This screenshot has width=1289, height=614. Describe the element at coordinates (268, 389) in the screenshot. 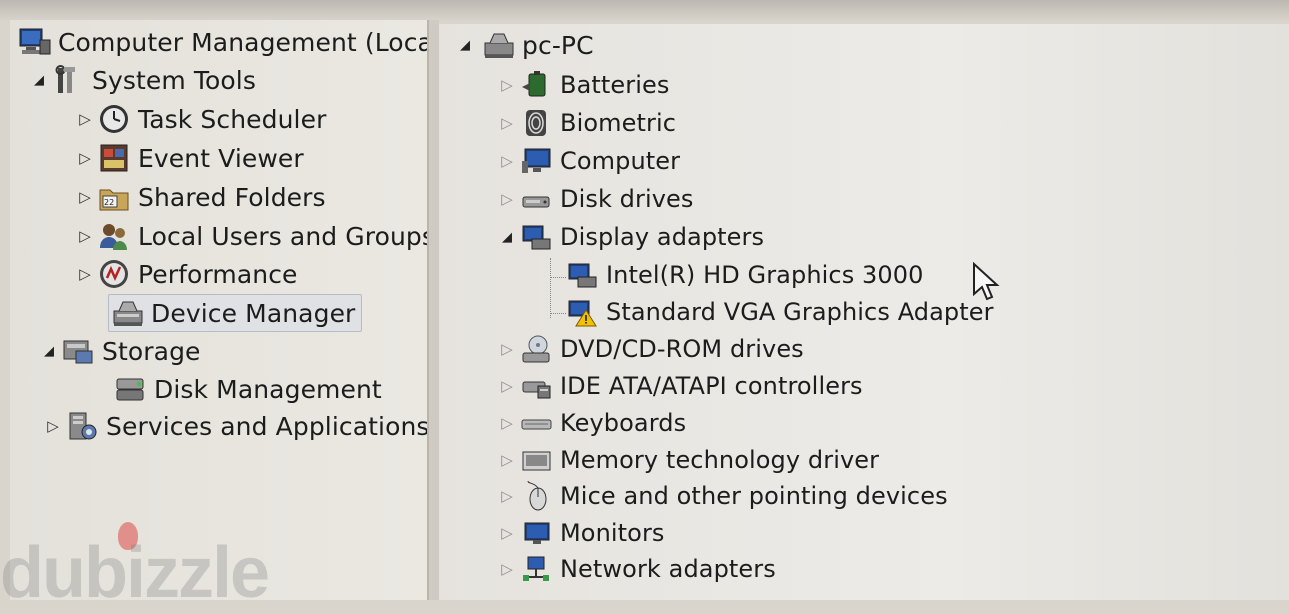

I see `tree-label-disk-management: Disk Management` at that location.